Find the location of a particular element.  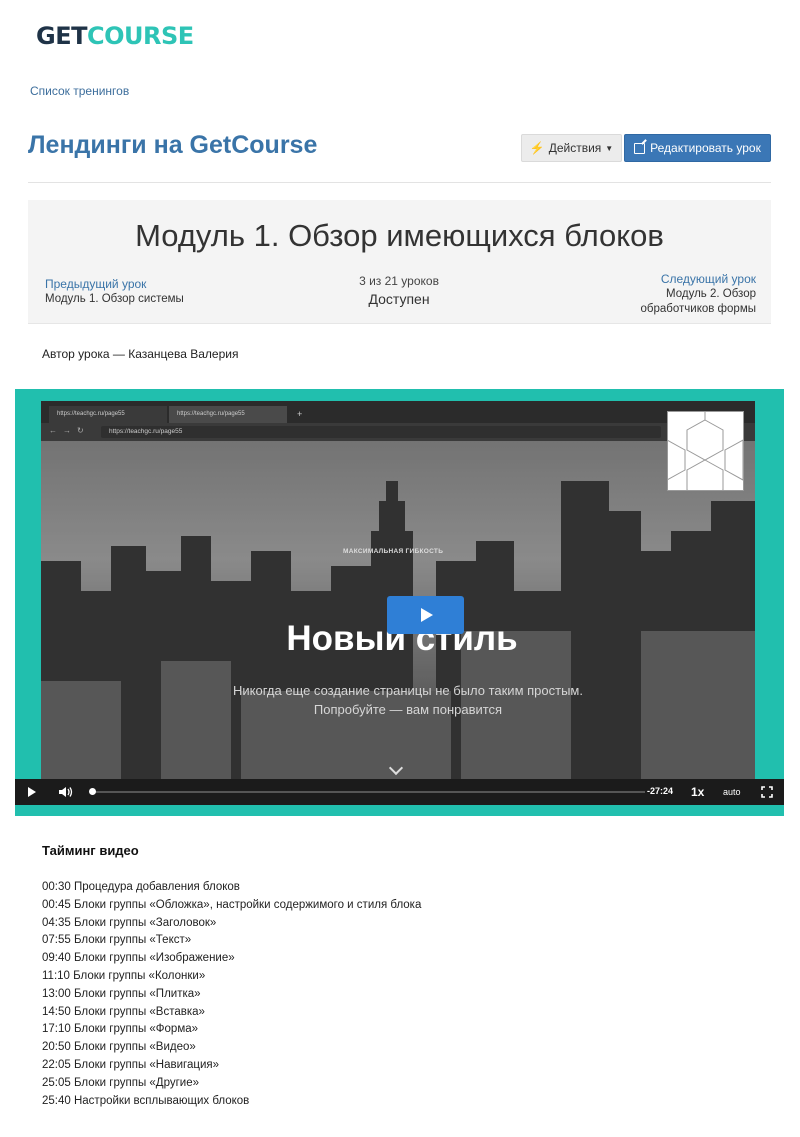

timing-item: 22:05 Блоки группы «Навигация» is located at coordinates (131, 1064).